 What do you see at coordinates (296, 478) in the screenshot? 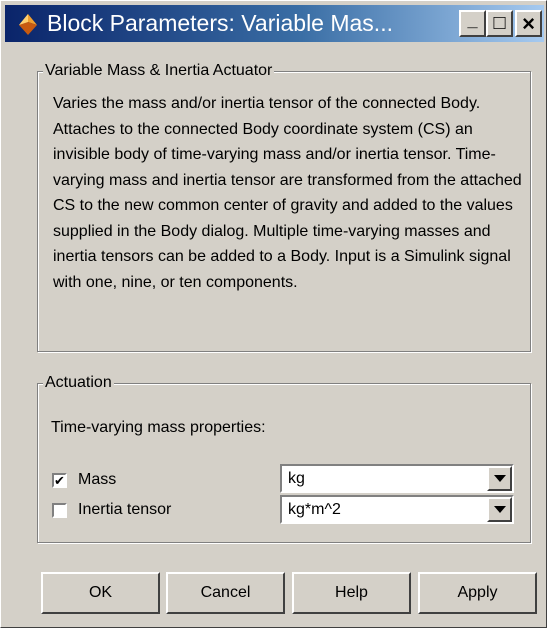
I see `mass-unit-value: kg` at bounding box center [296, 478].